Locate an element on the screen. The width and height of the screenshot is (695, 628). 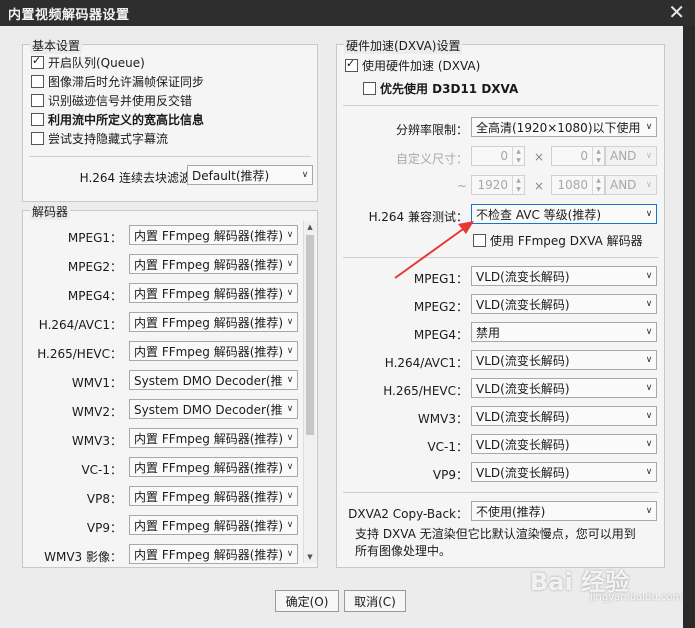
checkbox-ffmpeg-dxva is located at coordinates (479, 240).